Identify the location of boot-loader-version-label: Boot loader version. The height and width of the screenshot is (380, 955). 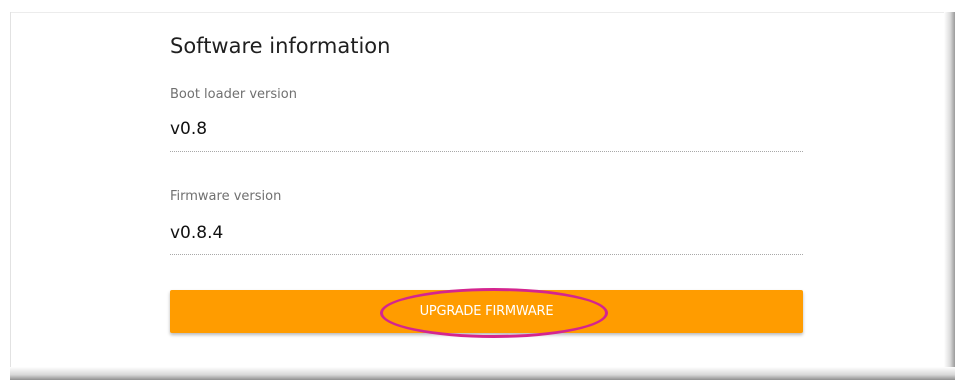
(233, 94).